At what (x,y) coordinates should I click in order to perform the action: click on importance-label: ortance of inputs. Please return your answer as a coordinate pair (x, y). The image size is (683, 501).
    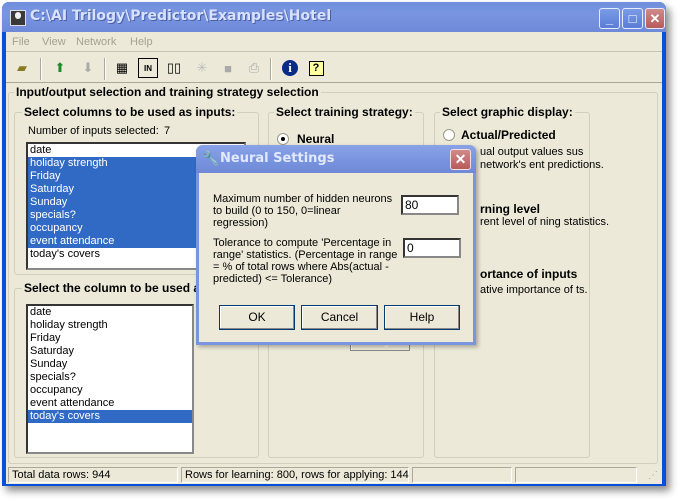
    Looking at the image, I should click on (529, 274).